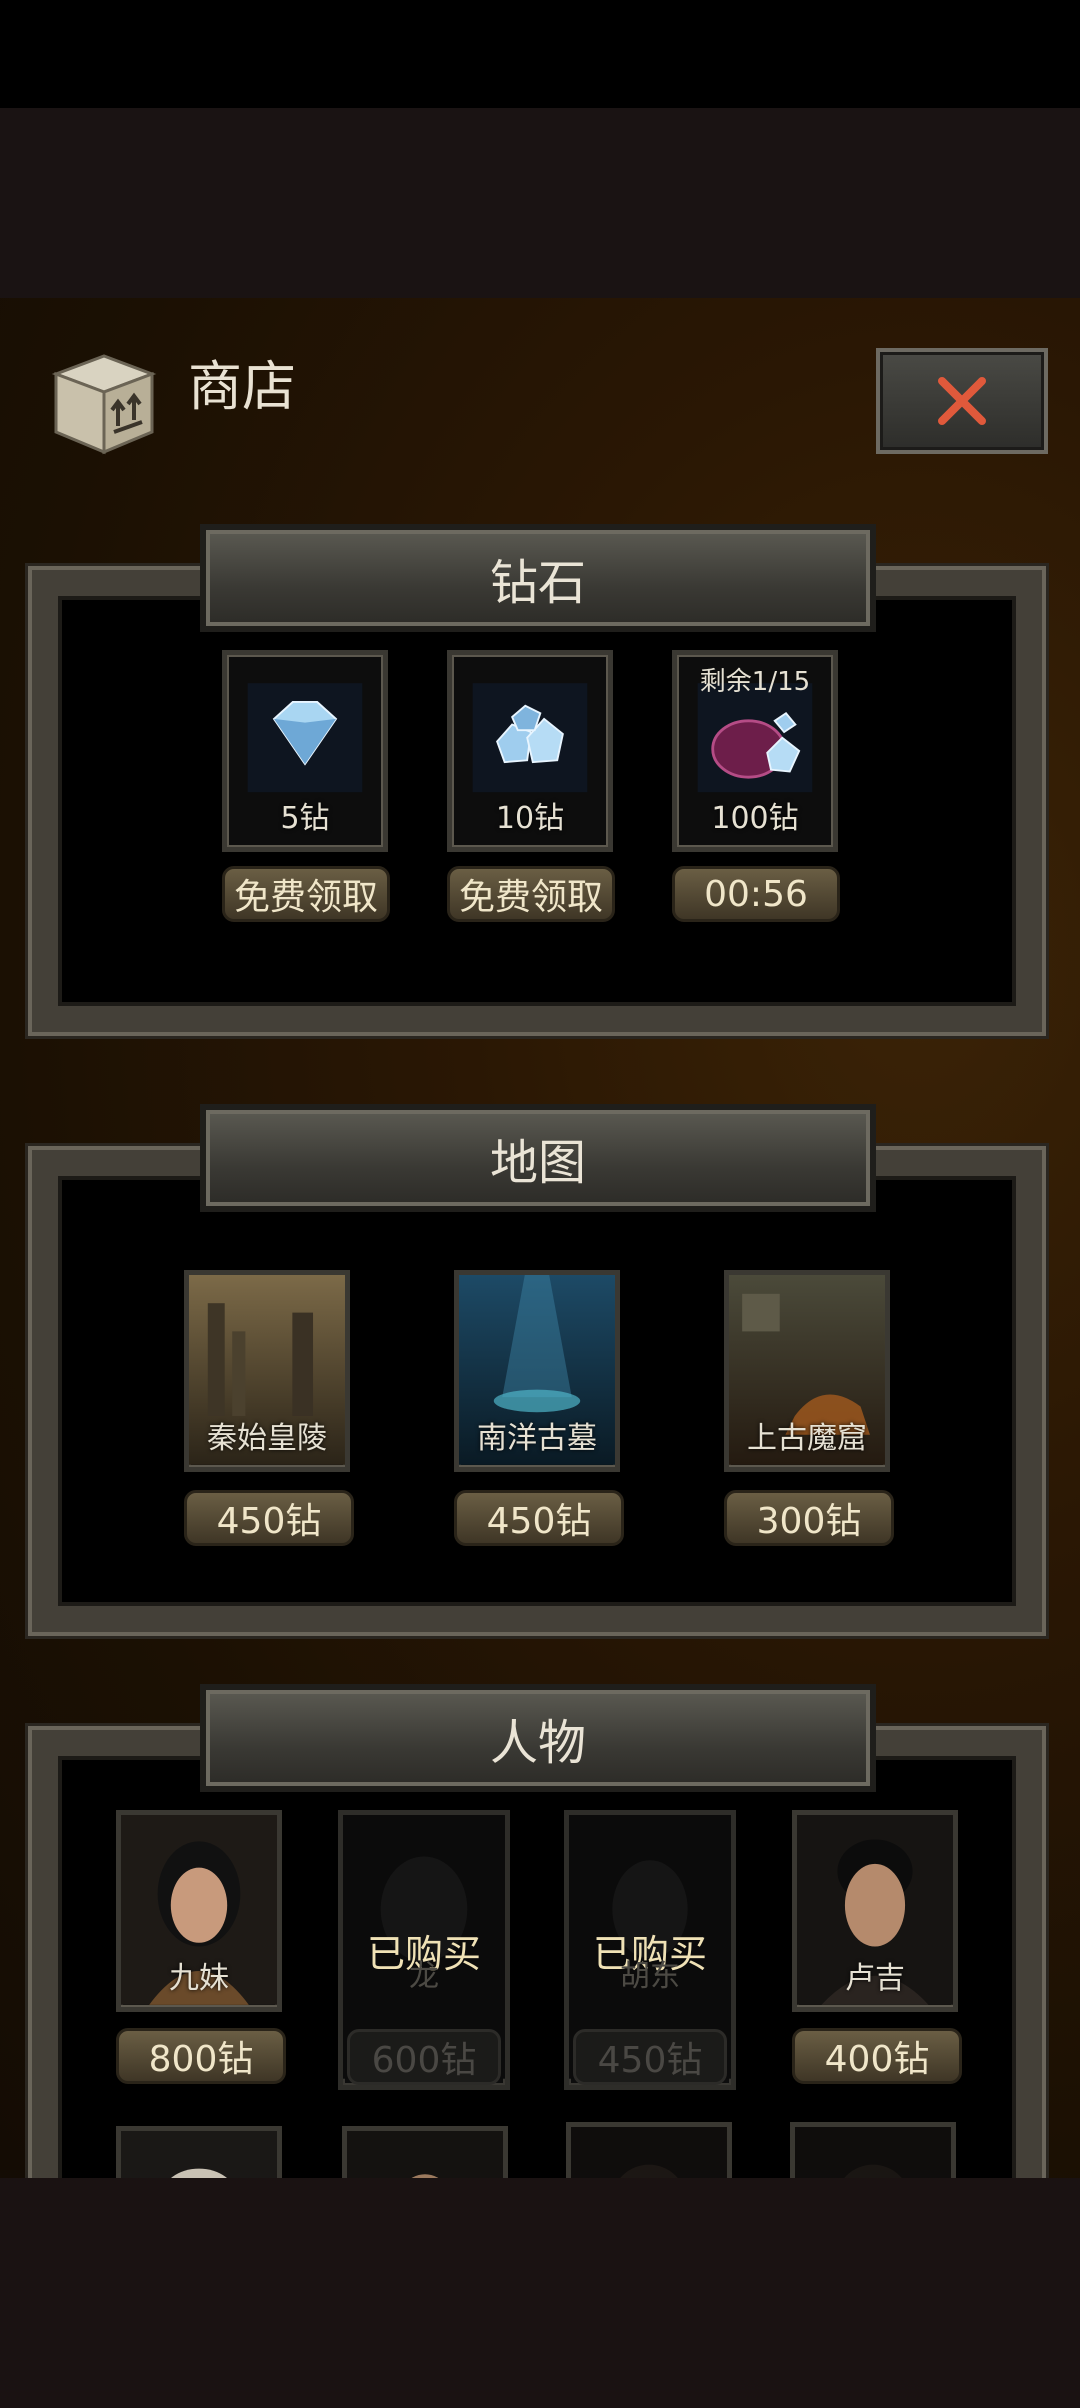 The width and height of the screenshot is (1080, 2408). I want to click on card-label: 南洋古墓, so click(537, 1438).